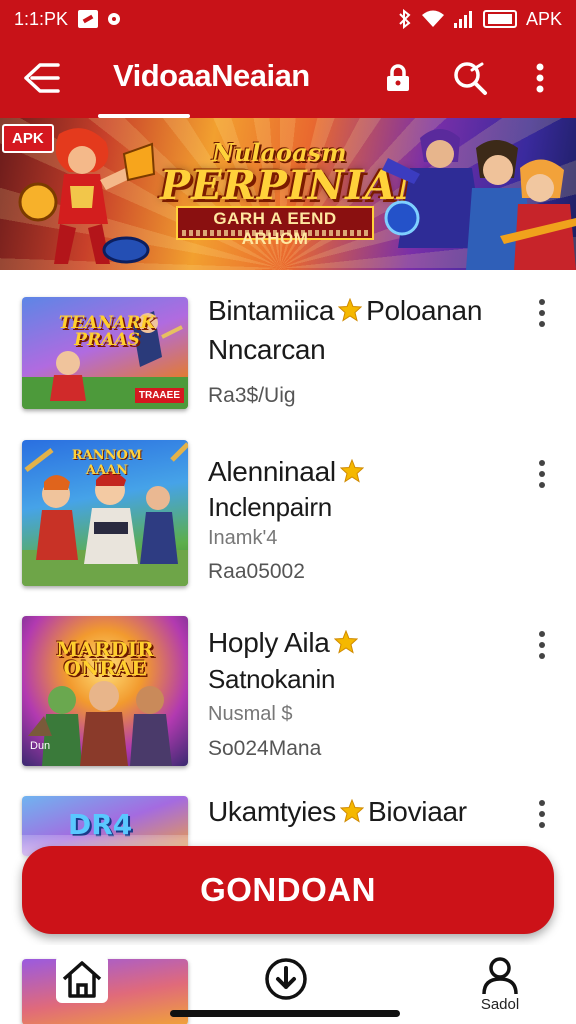 Image resolution: width=576 pixels, height=1024 pixels. What do you see at coordinates (107, 331) in the screenshot?
I see `thumbnail-title: TEANARK PRAAS` at bounding box center [107, 331].